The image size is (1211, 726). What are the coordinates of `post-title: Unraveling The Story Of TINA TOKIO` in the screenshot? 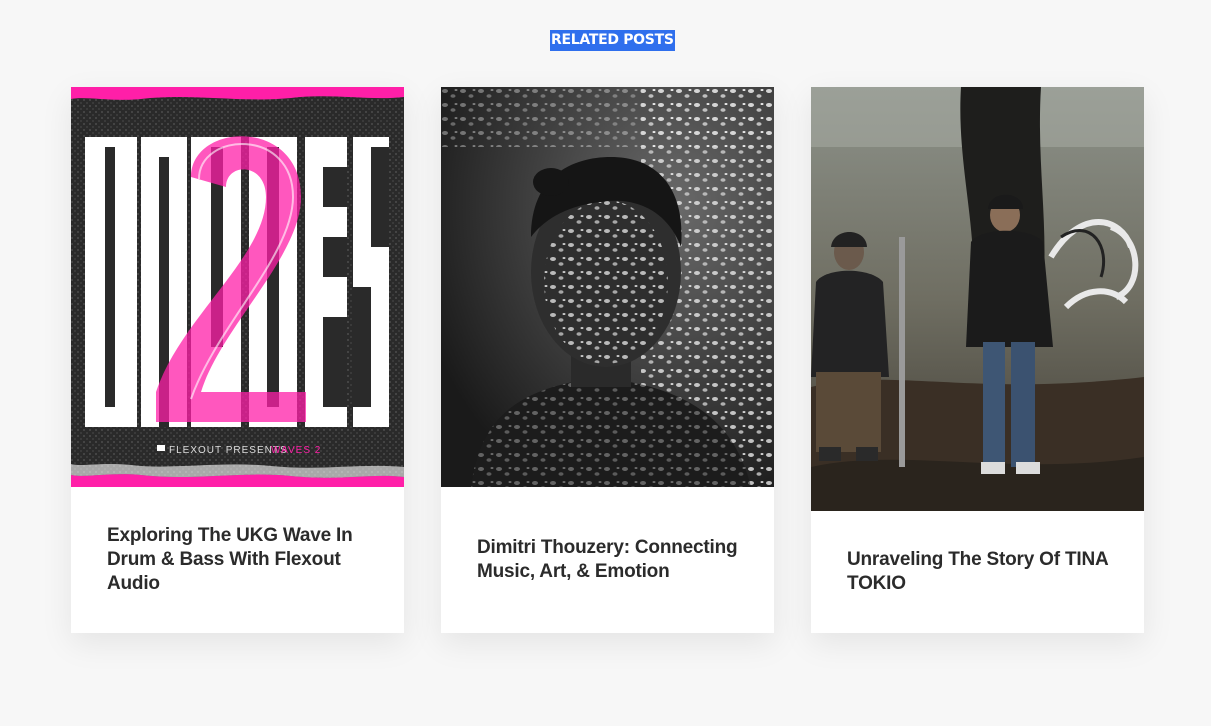 It's located at (977, 572).